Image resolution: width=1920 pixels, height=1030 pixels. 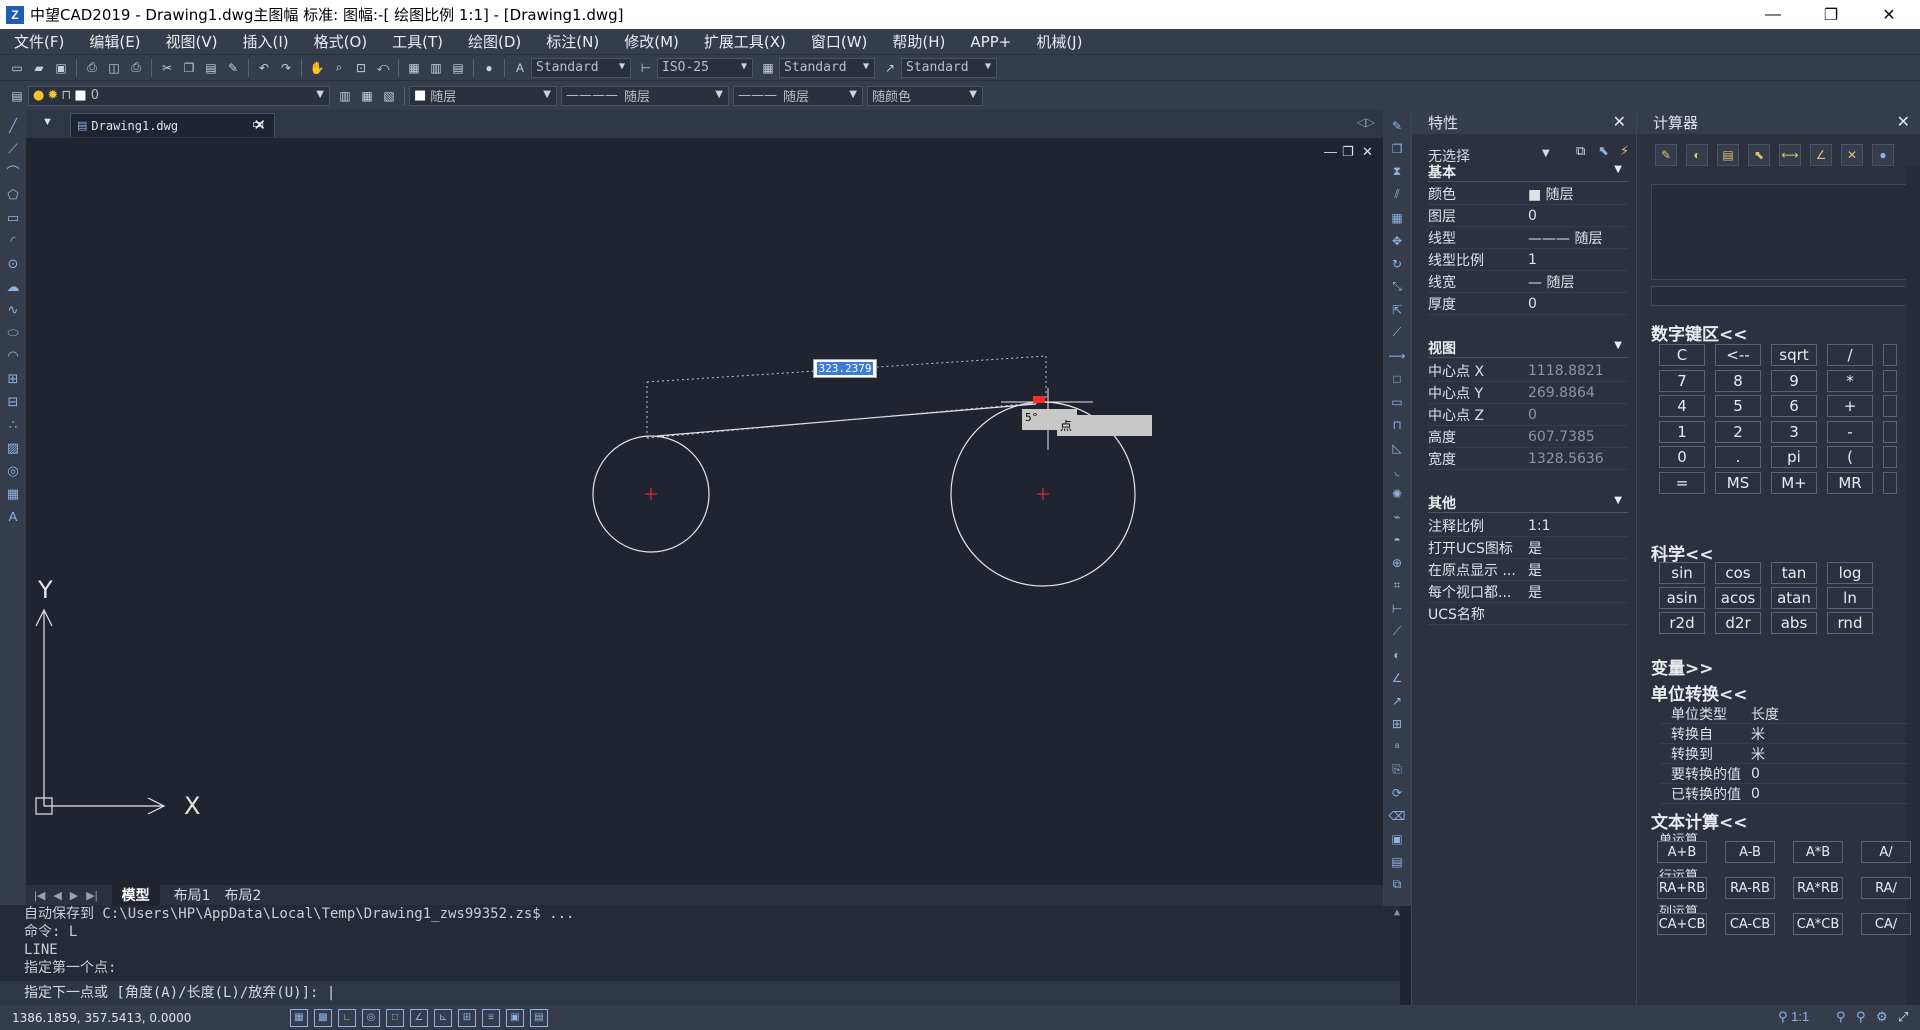 I want to click on dimension-linear-icon: ⊢, so click(x=1397, y=608).